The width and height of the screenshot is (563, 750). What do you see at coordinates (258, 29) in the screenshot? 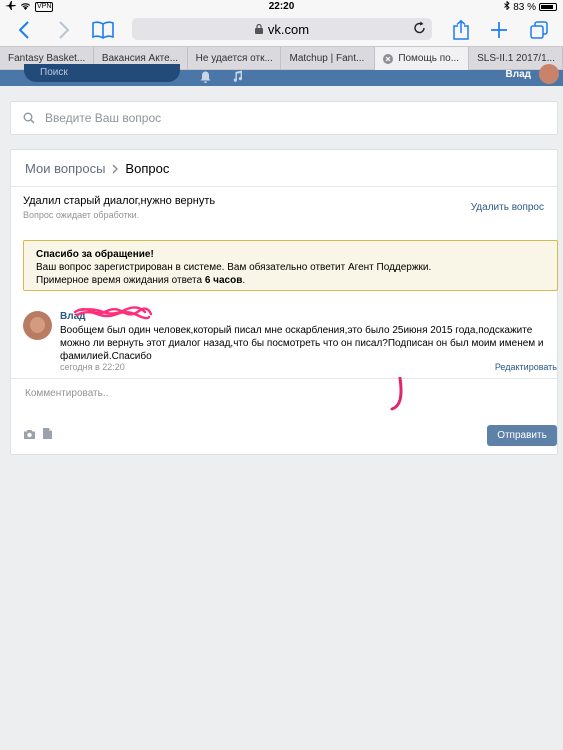
I see `lock-icon` at bounding box center [258, 29].